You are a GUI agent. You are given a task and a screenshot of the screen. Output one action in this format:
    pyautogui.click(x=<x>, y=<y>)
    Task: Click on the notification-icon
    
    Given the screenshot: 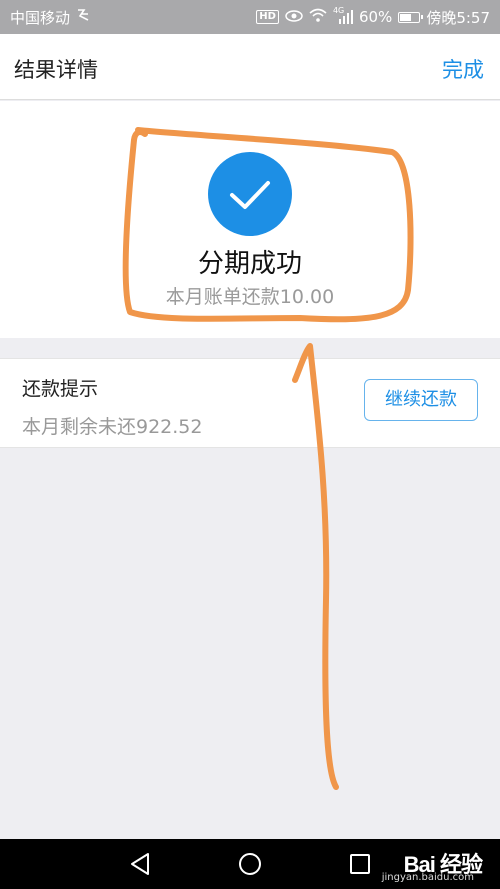 What is the action you would take?
    pyautogui.click(x=84, y=17)
    